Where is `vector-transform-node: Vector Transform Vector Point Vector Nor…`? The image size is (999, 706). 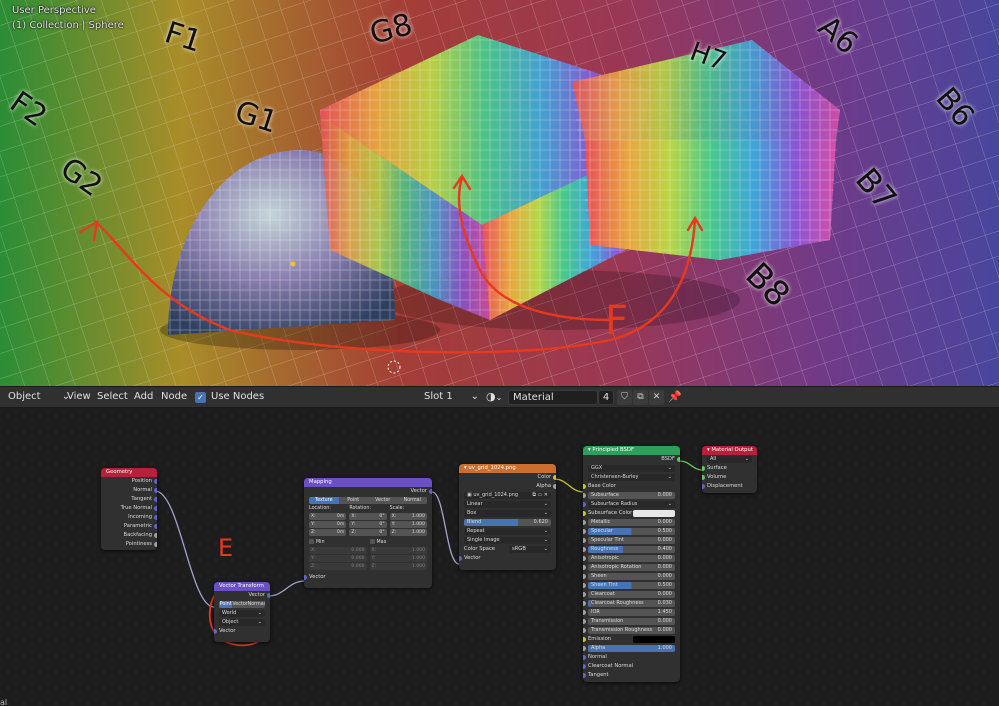
vector-transform-node: Vector Transform Vector Point Vector Nor… is located at coordinates (242, 612).